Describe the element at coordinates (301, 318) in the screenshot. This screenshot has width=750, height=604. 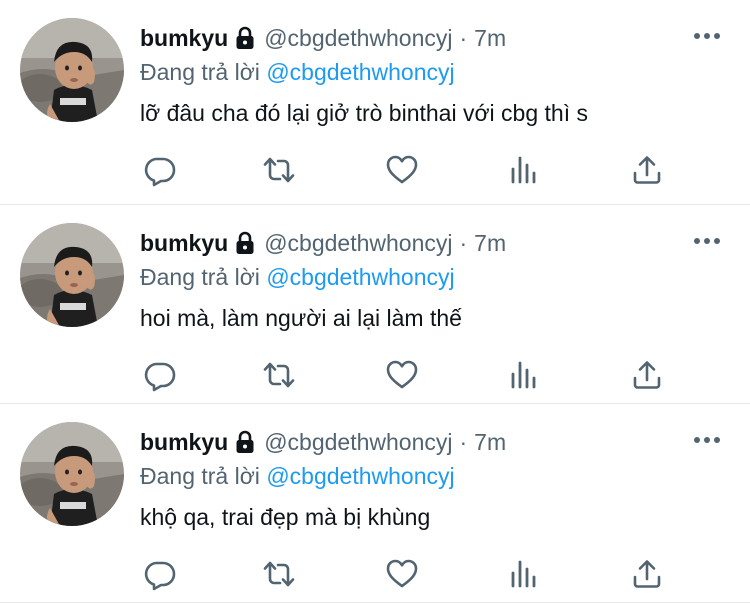
I see `tweet-text: hoi mà, làm người ai lại làm thế` at that location.